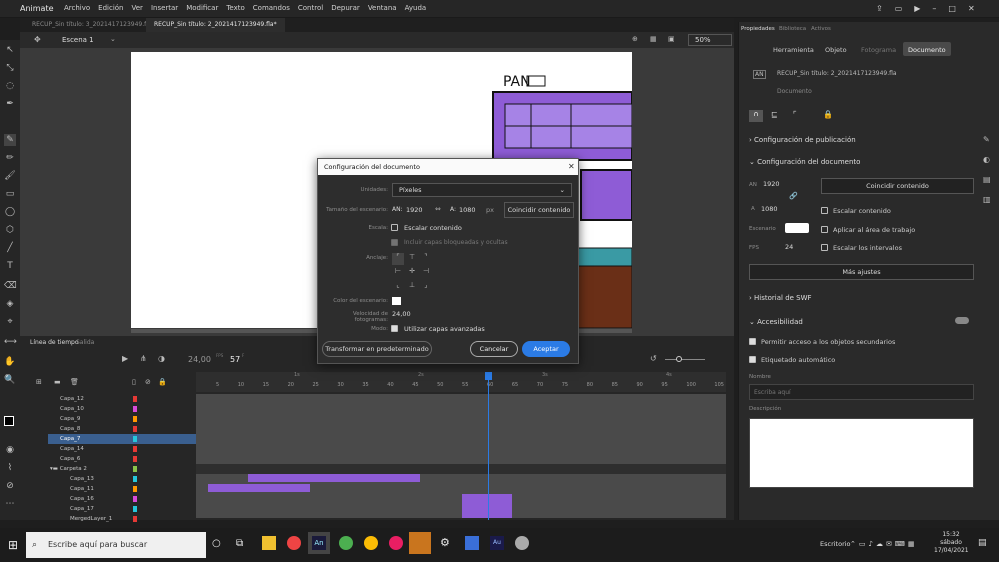 The image size is (999, 562). I want to click on zoom-tool-icon: 🔍, so click(10, 380).